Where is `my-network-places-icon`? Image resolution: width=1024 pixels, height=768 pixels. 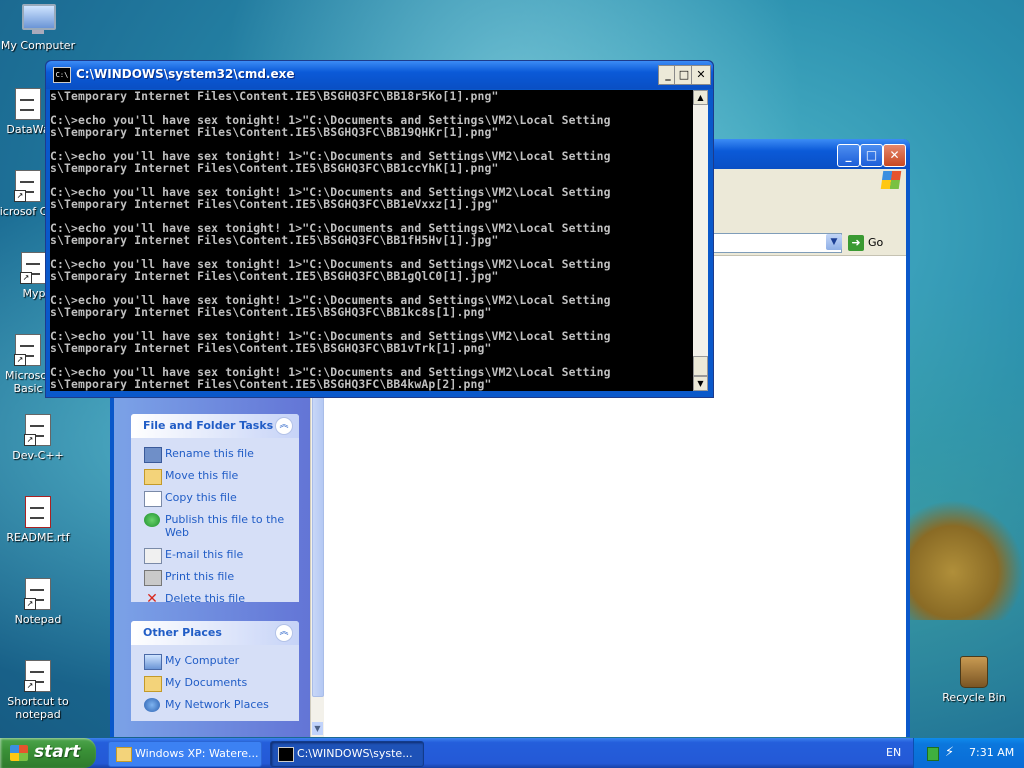 my-network-places-icon is located at coordinates (152, 705).